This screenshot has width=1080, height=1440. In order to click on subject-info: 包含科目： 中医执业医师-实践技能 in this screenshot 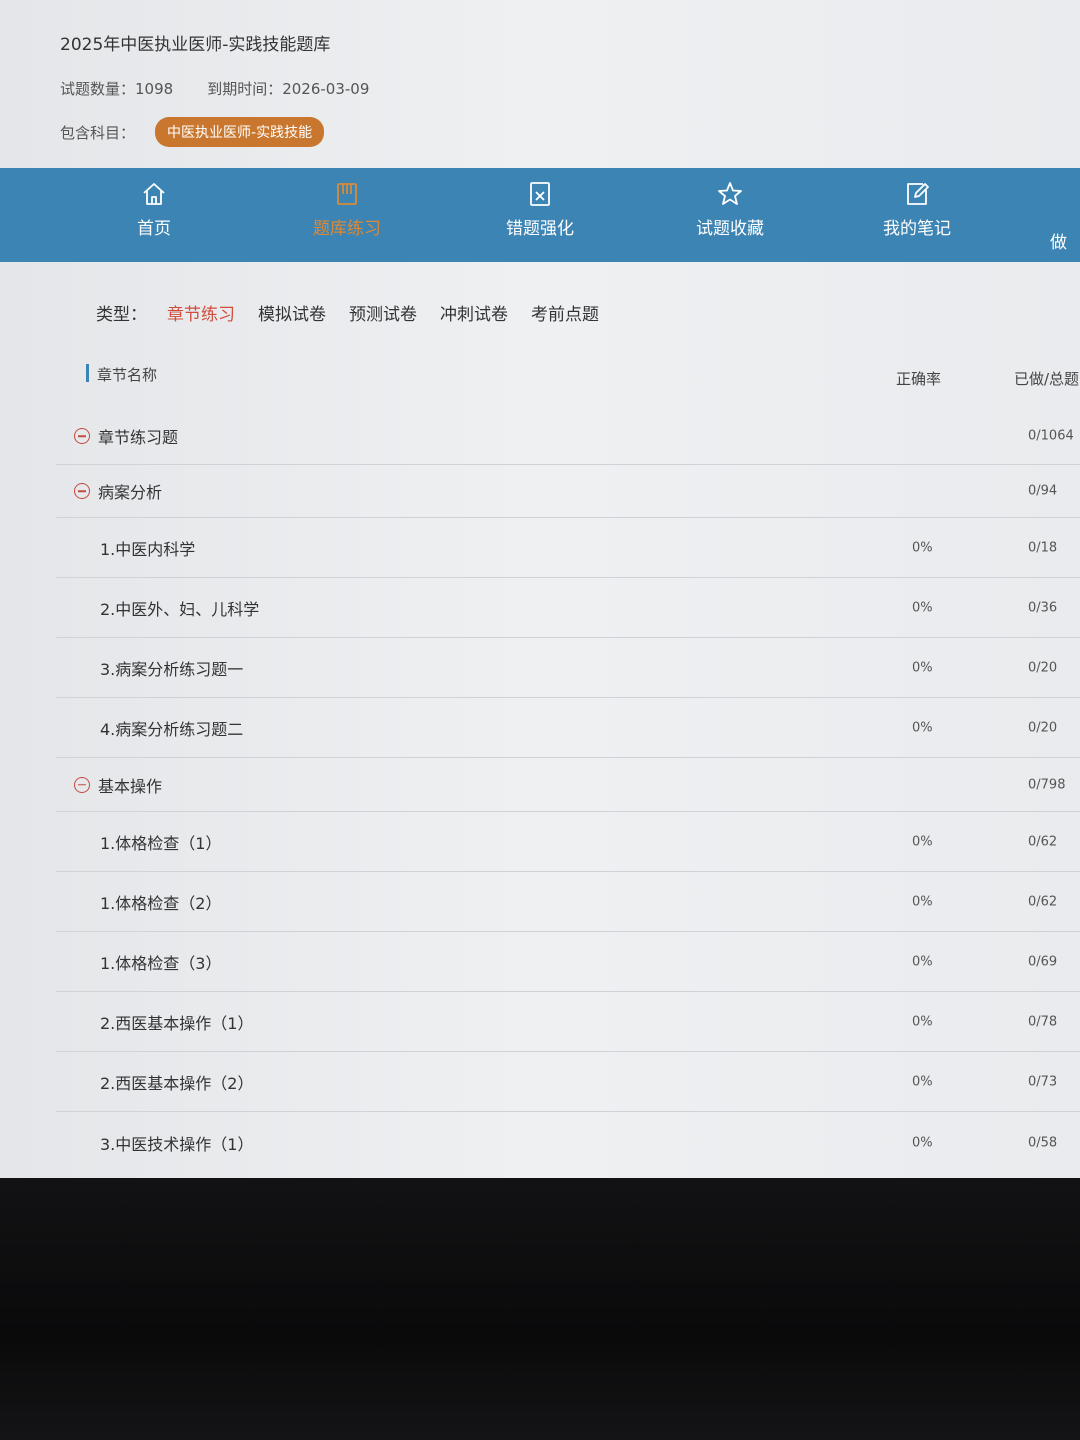, I will do `click(192, 132)`.